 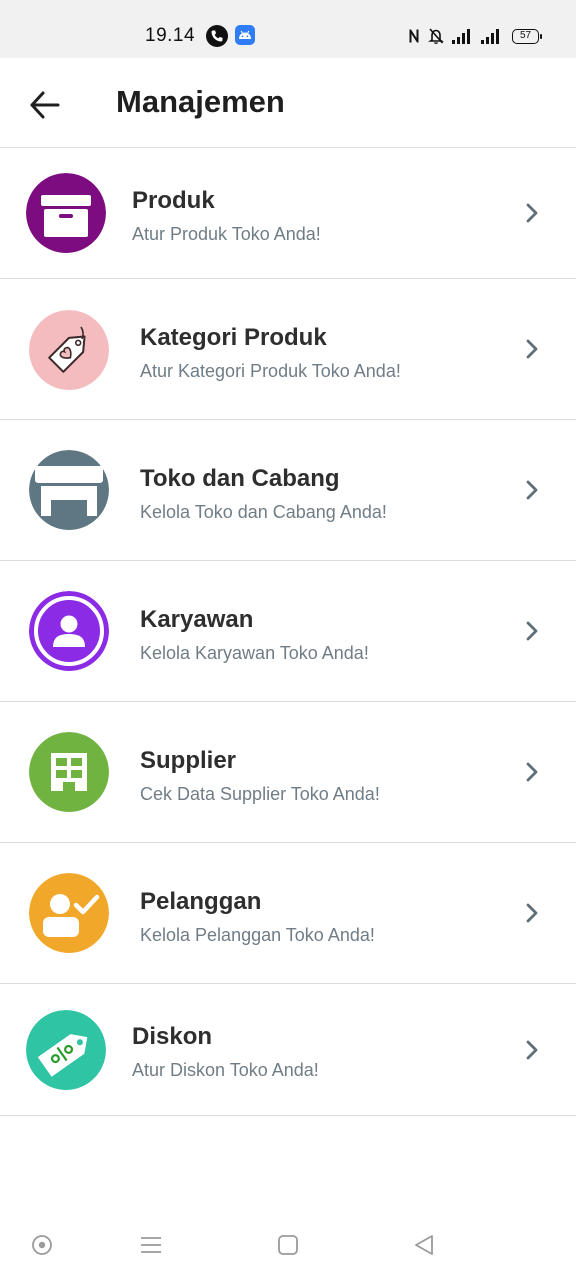 What do you see at coordinates (66, 1050) in the screenshot?
I see `discount-tag-icon` at bounding box center [66, 1050].